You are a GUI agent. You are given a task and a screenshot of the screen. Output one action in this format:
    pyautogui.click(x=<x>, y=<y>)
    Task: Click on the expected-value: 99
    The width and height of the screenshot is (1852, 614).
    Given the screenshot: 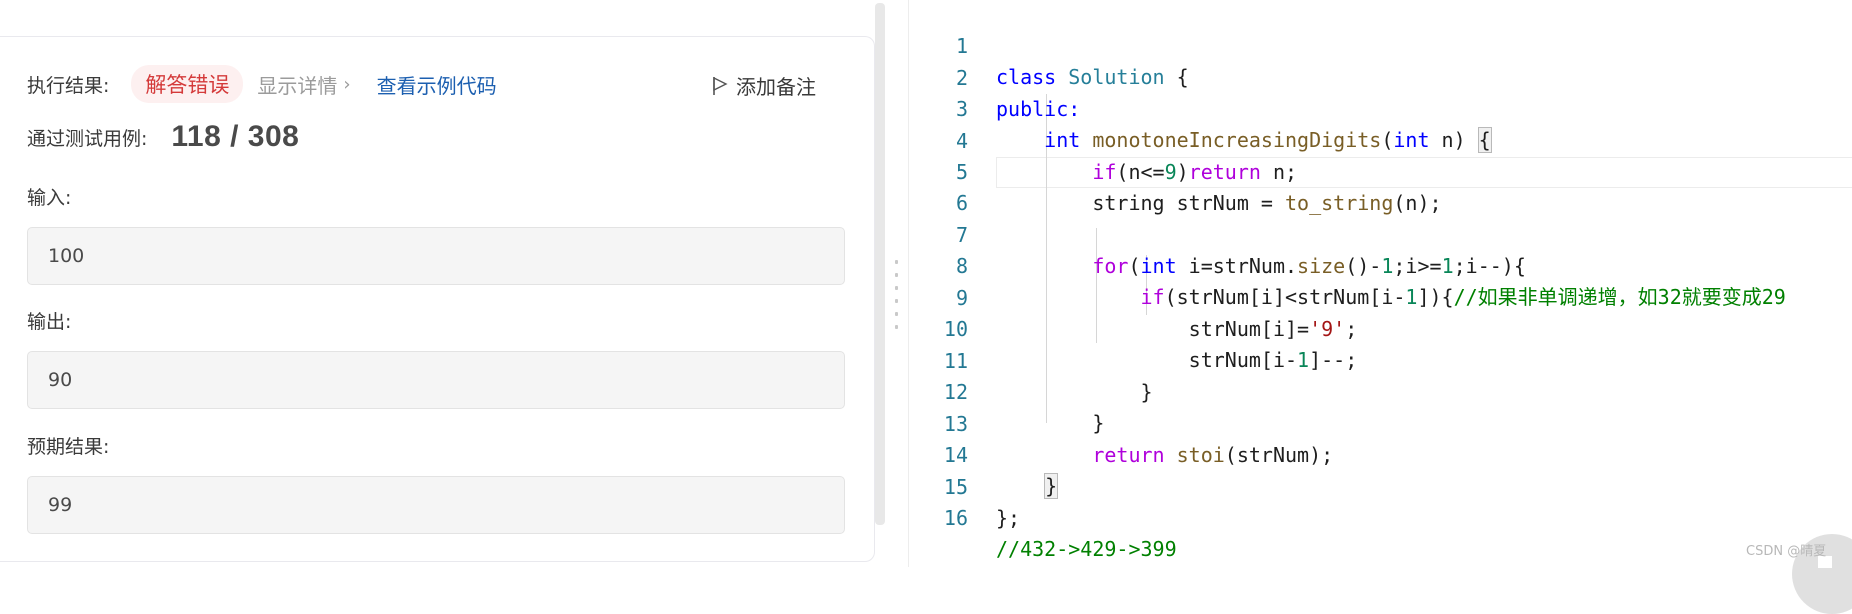 What is the action you would take?
    pyautogui.click(x=60, y=505)
    